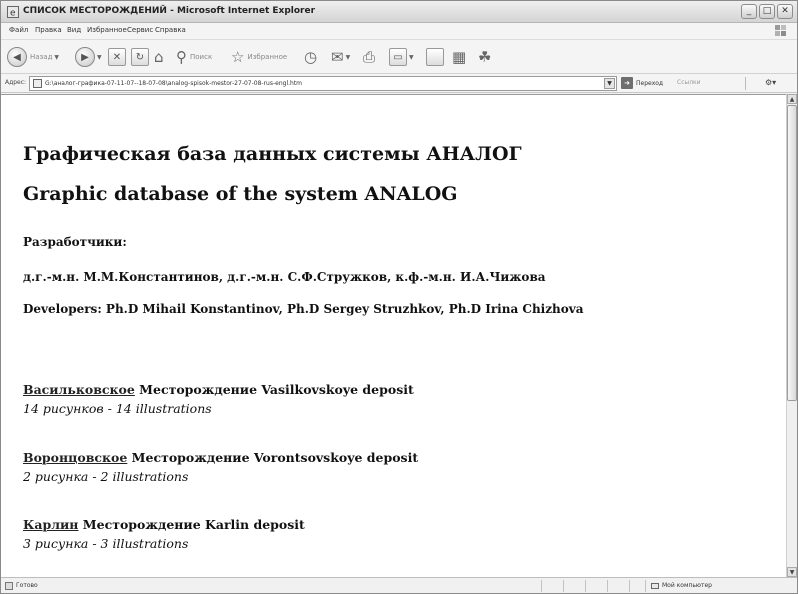  I want to click on search-icon: ⚲, so click(181, 56).